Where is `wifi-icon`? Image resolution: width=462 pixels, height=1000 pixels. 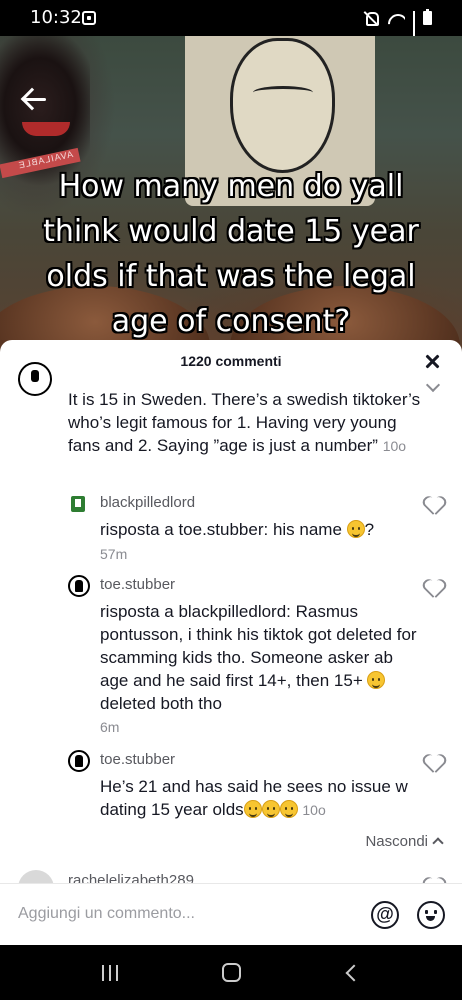 wifi-icon is located at coordinates (396, 18).